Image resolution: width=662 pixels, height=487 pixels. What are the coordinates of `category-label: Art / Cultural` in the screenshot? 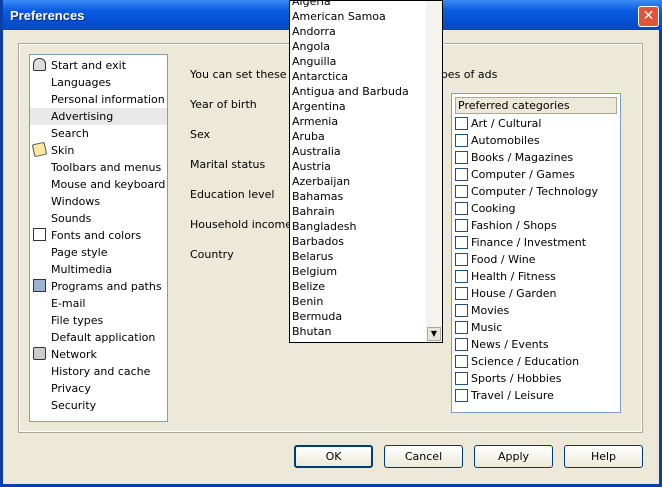 It's located at (506, 123).